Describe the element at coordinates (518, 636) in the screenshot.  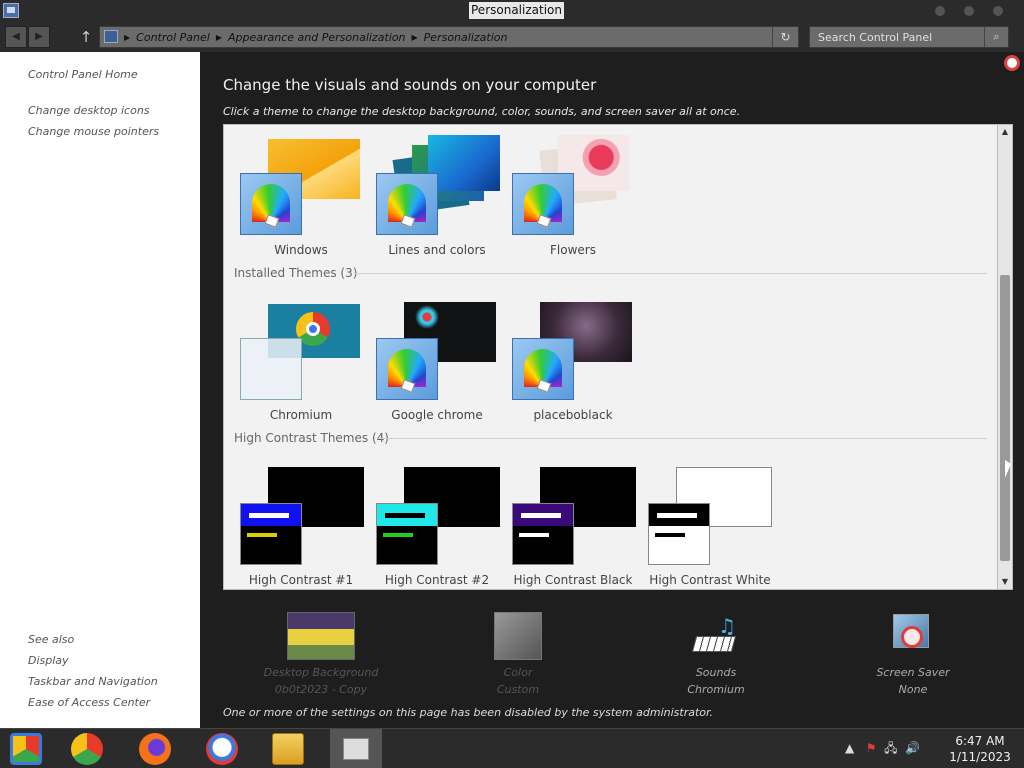
I see `color-swatch-icon` at that location.